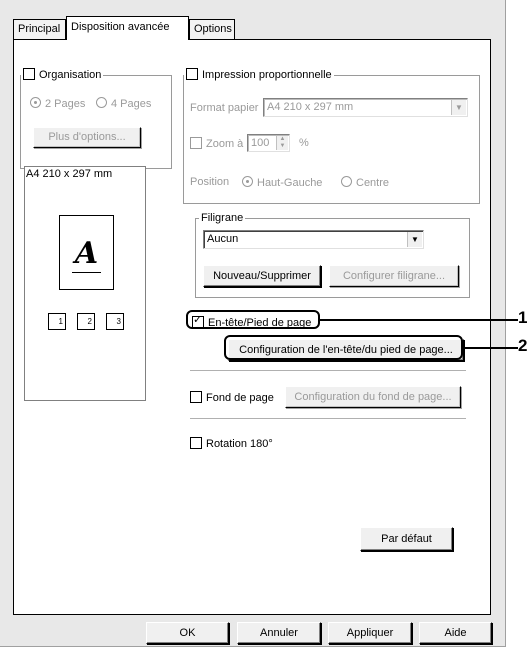 This screenshot has width=531, height=648. What do you see at coordinates (373, 183) in the screenshot?
I see `radio-center-label: Centre` at bounding box center [373, 183].